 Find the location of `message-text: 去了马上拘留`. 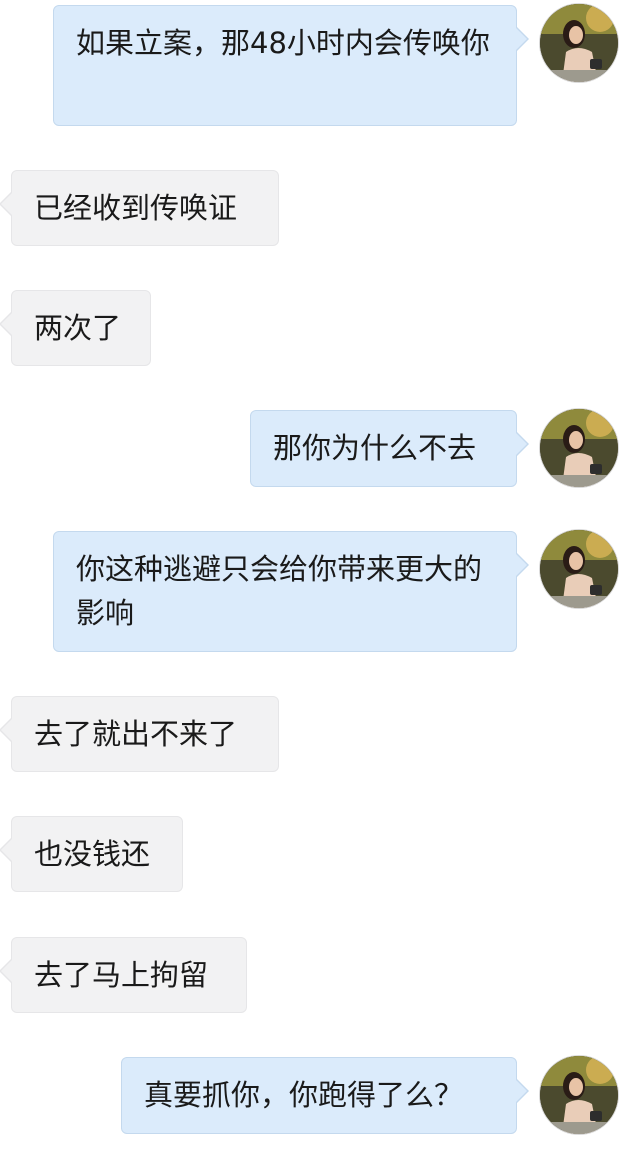

message-text: 去了马上拘留 is located at coordinates (121, 975).